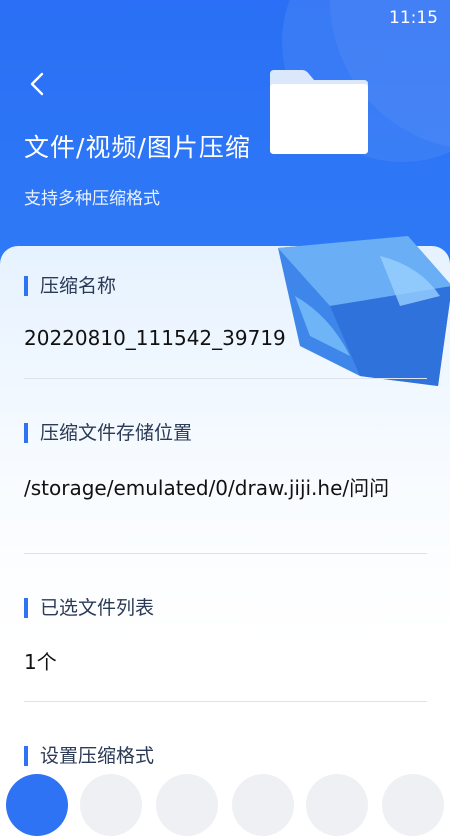 This screenshot has width=450, height=836. I want to click on storage-location-field: /storage/emulated/0/draw.jiji.he/问问, so click(224, 488).